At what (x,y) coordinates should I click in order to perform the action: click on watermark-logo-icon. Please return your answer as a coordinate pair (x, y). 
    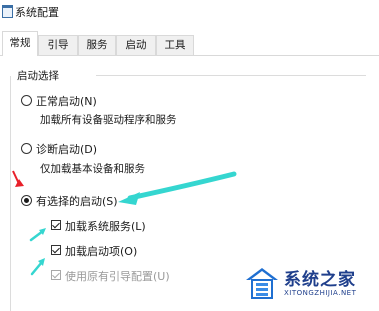
    Looking at the image, I should click on (262, 283).